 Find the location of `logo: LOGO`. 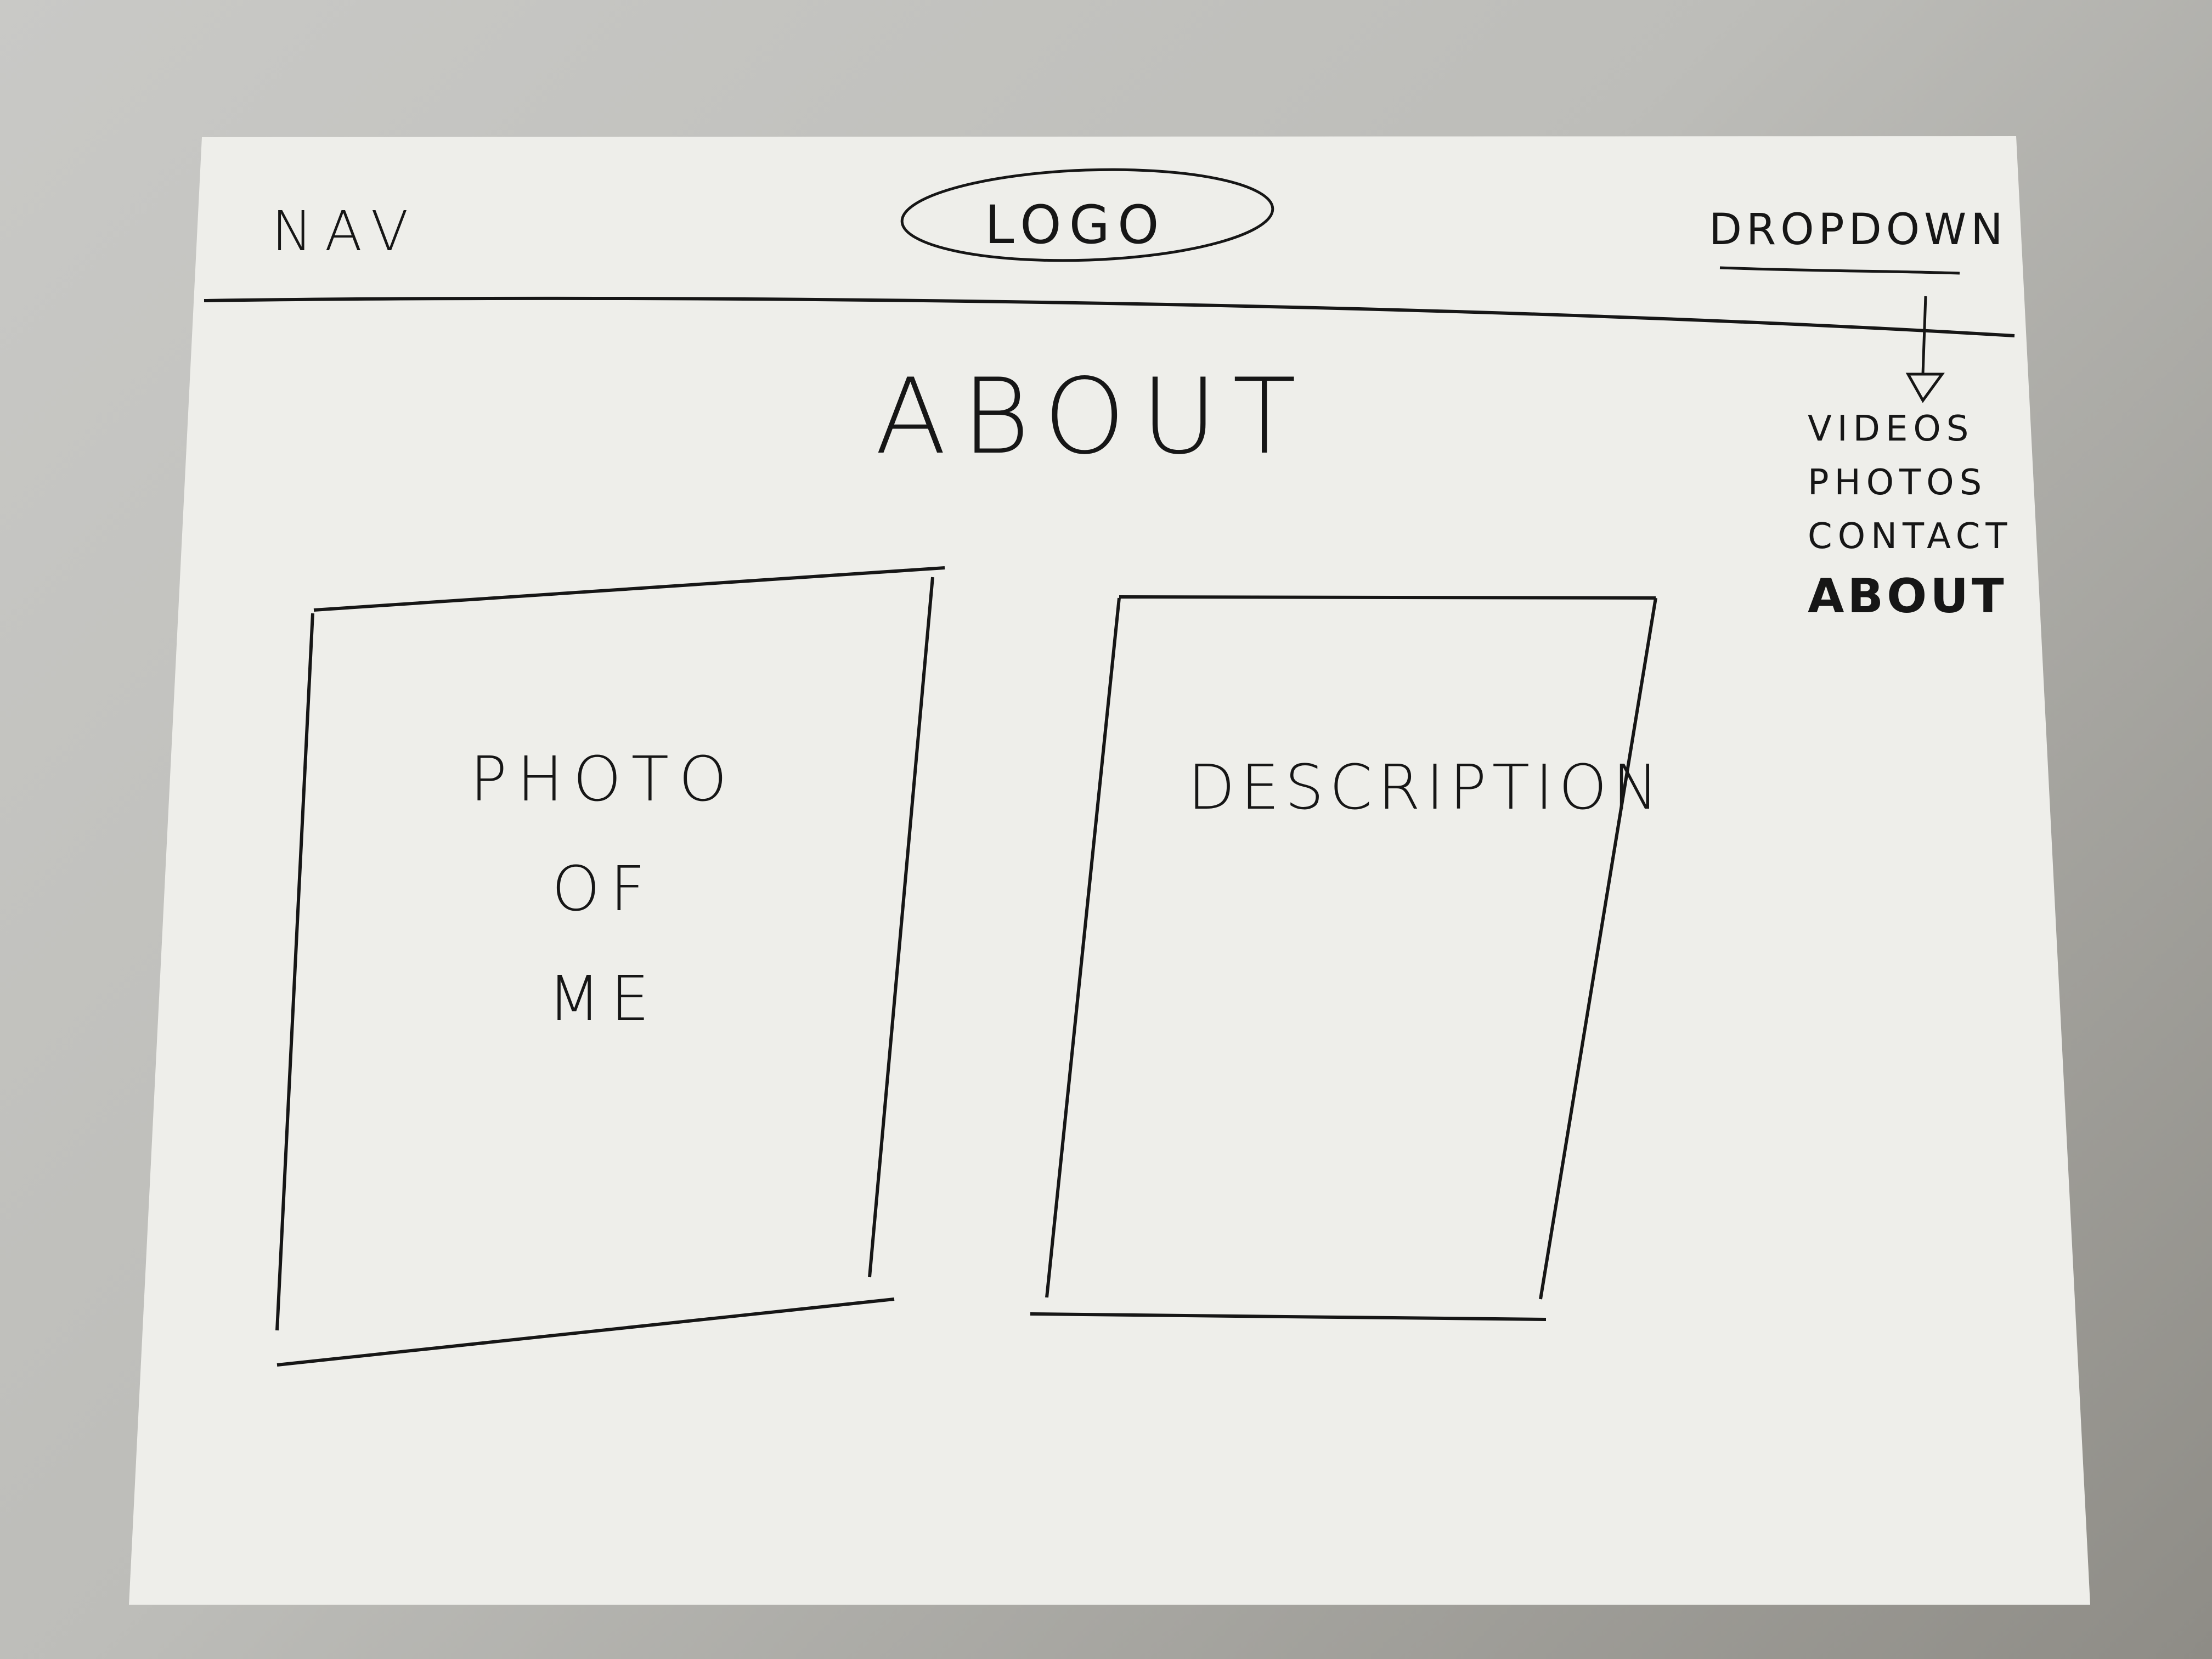

logo: LOGO is located at coordinates (1076, 225).